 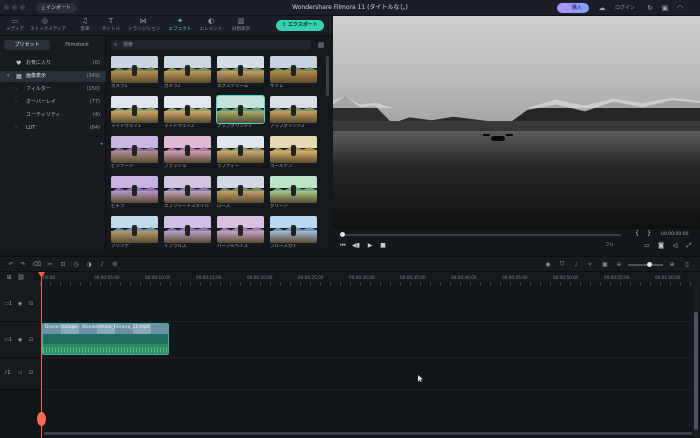 What do you see at coordinates (48, 26) in the screenshot?
I see `tab-stock-media: ◎ ストックメディア` at bounding box center [48, 26].